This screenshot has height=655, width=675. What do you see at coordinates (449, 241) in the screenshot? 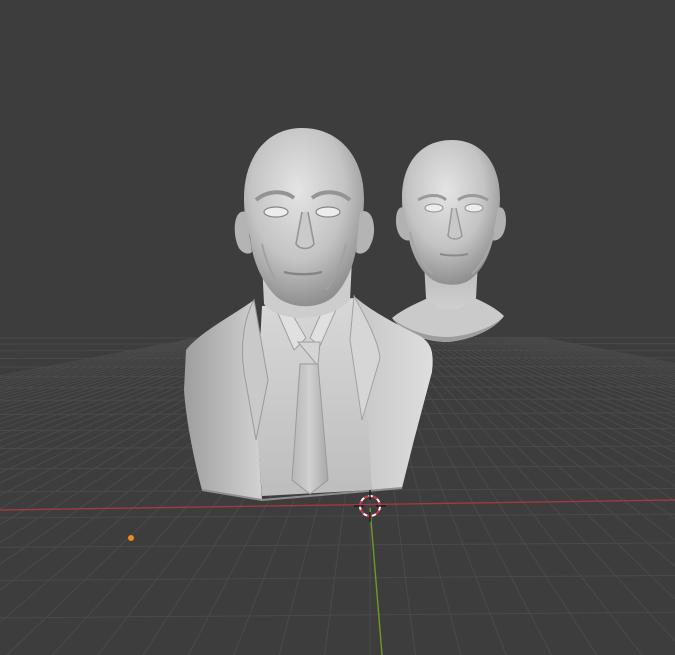
I see `head-bust` at bounding box center [449, 241].